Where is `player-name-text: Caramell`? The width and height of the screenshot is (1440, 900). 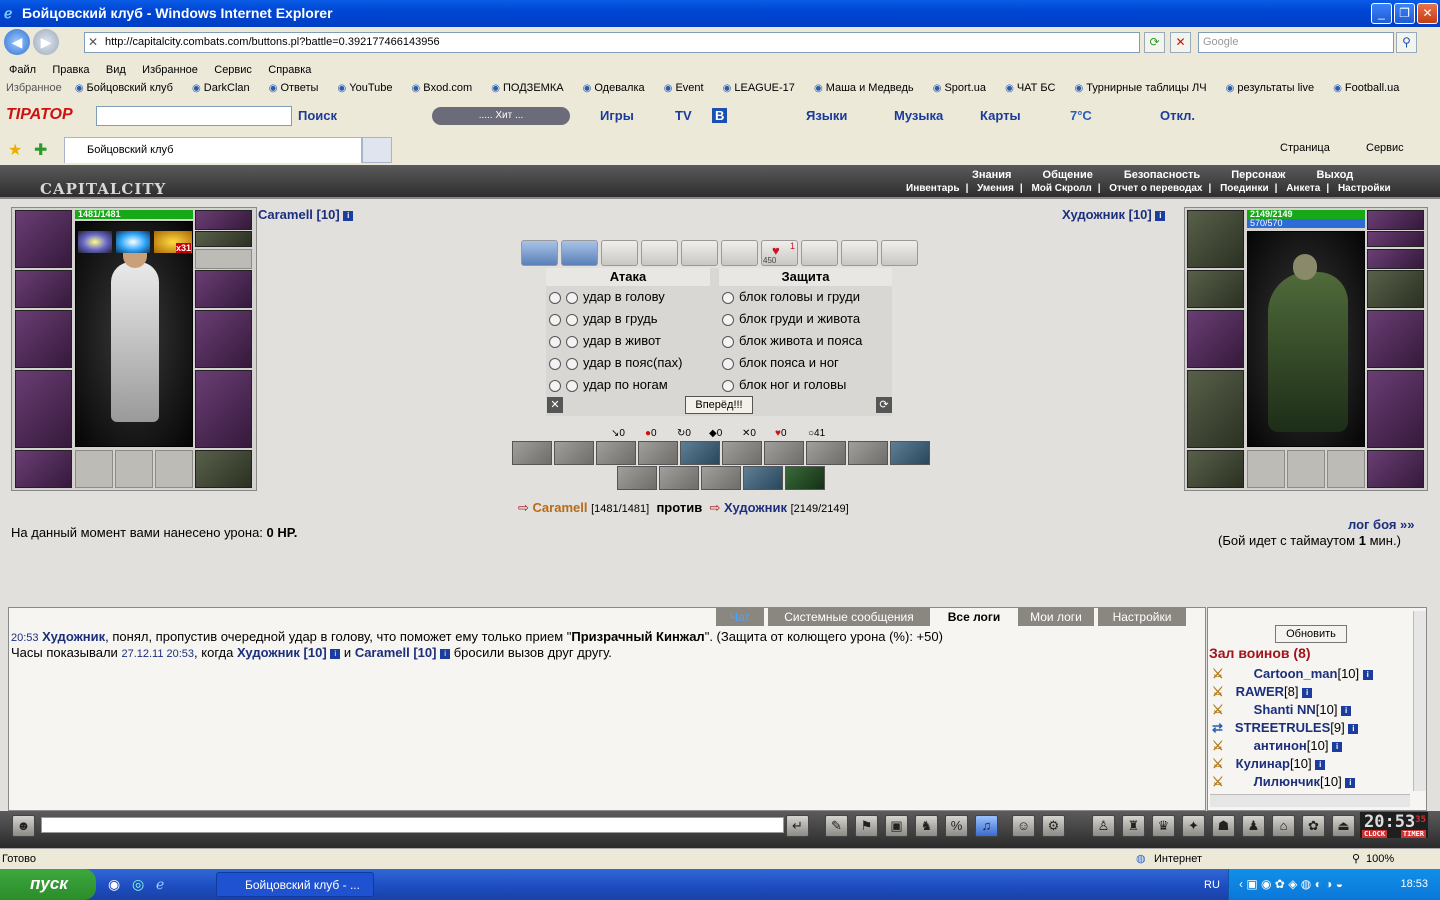
player-name-text: Caramell is located at coordinates (285, 214).